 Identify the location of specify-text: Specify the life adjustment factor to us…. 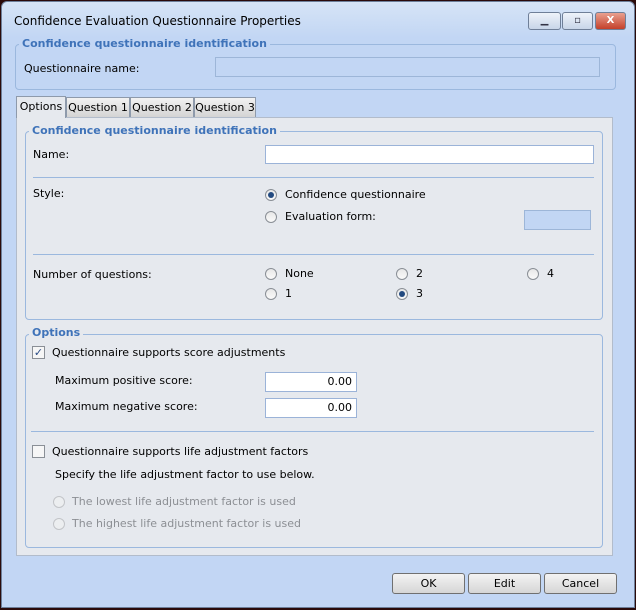
(185, 474).